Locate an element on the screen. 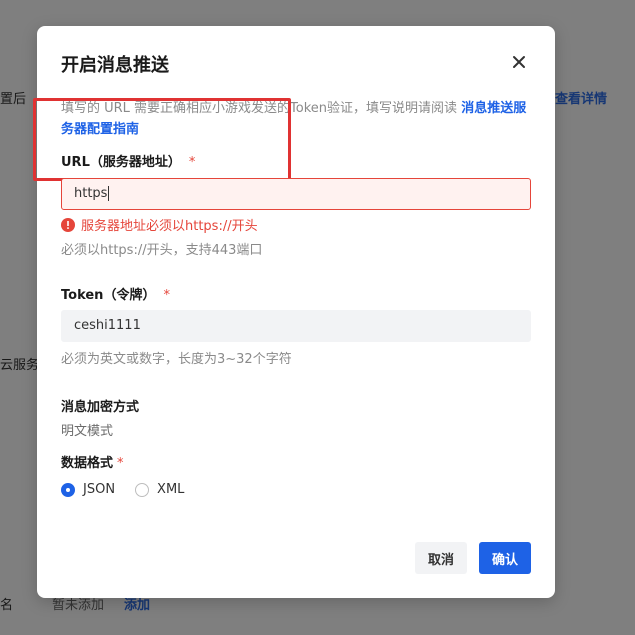 This screenshot has width=635, height=635. token-label: Token（令牌） * is located at coordinates (115, 293).